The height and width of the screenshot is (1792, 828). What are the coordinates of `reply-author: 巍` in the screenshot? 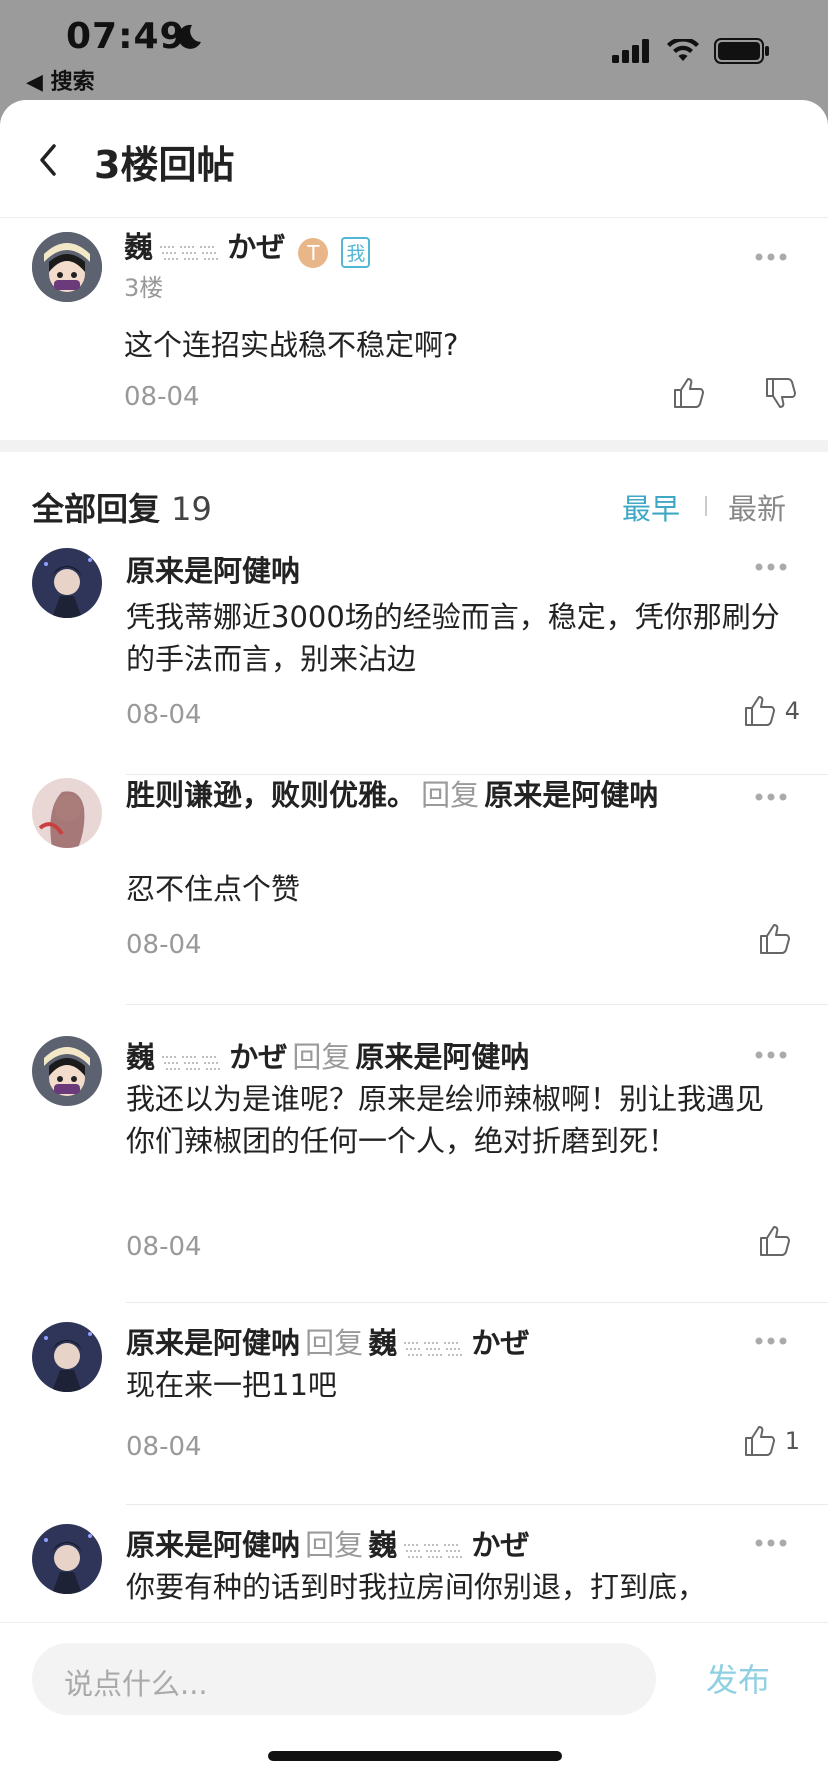 It's located at (140, 1057).